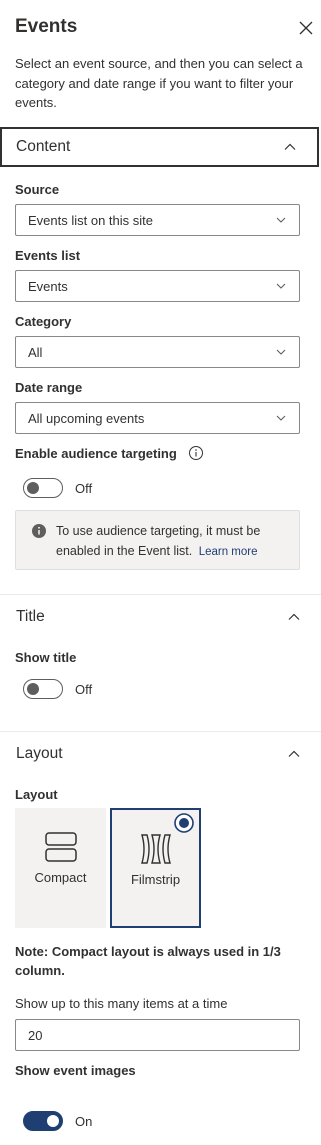  I want to click on layout-section-header: Layout, so click(160, 754).